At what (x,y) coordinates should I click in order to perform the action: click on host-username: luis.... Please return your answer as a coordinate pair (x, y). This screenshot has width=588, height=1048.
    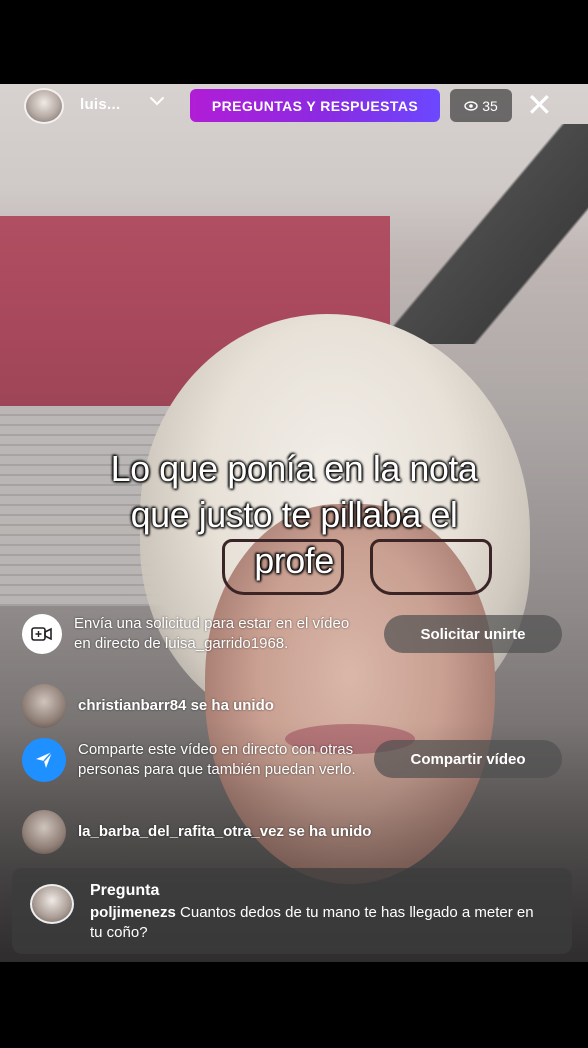
    Looking at the image, I should click on (100, 104).